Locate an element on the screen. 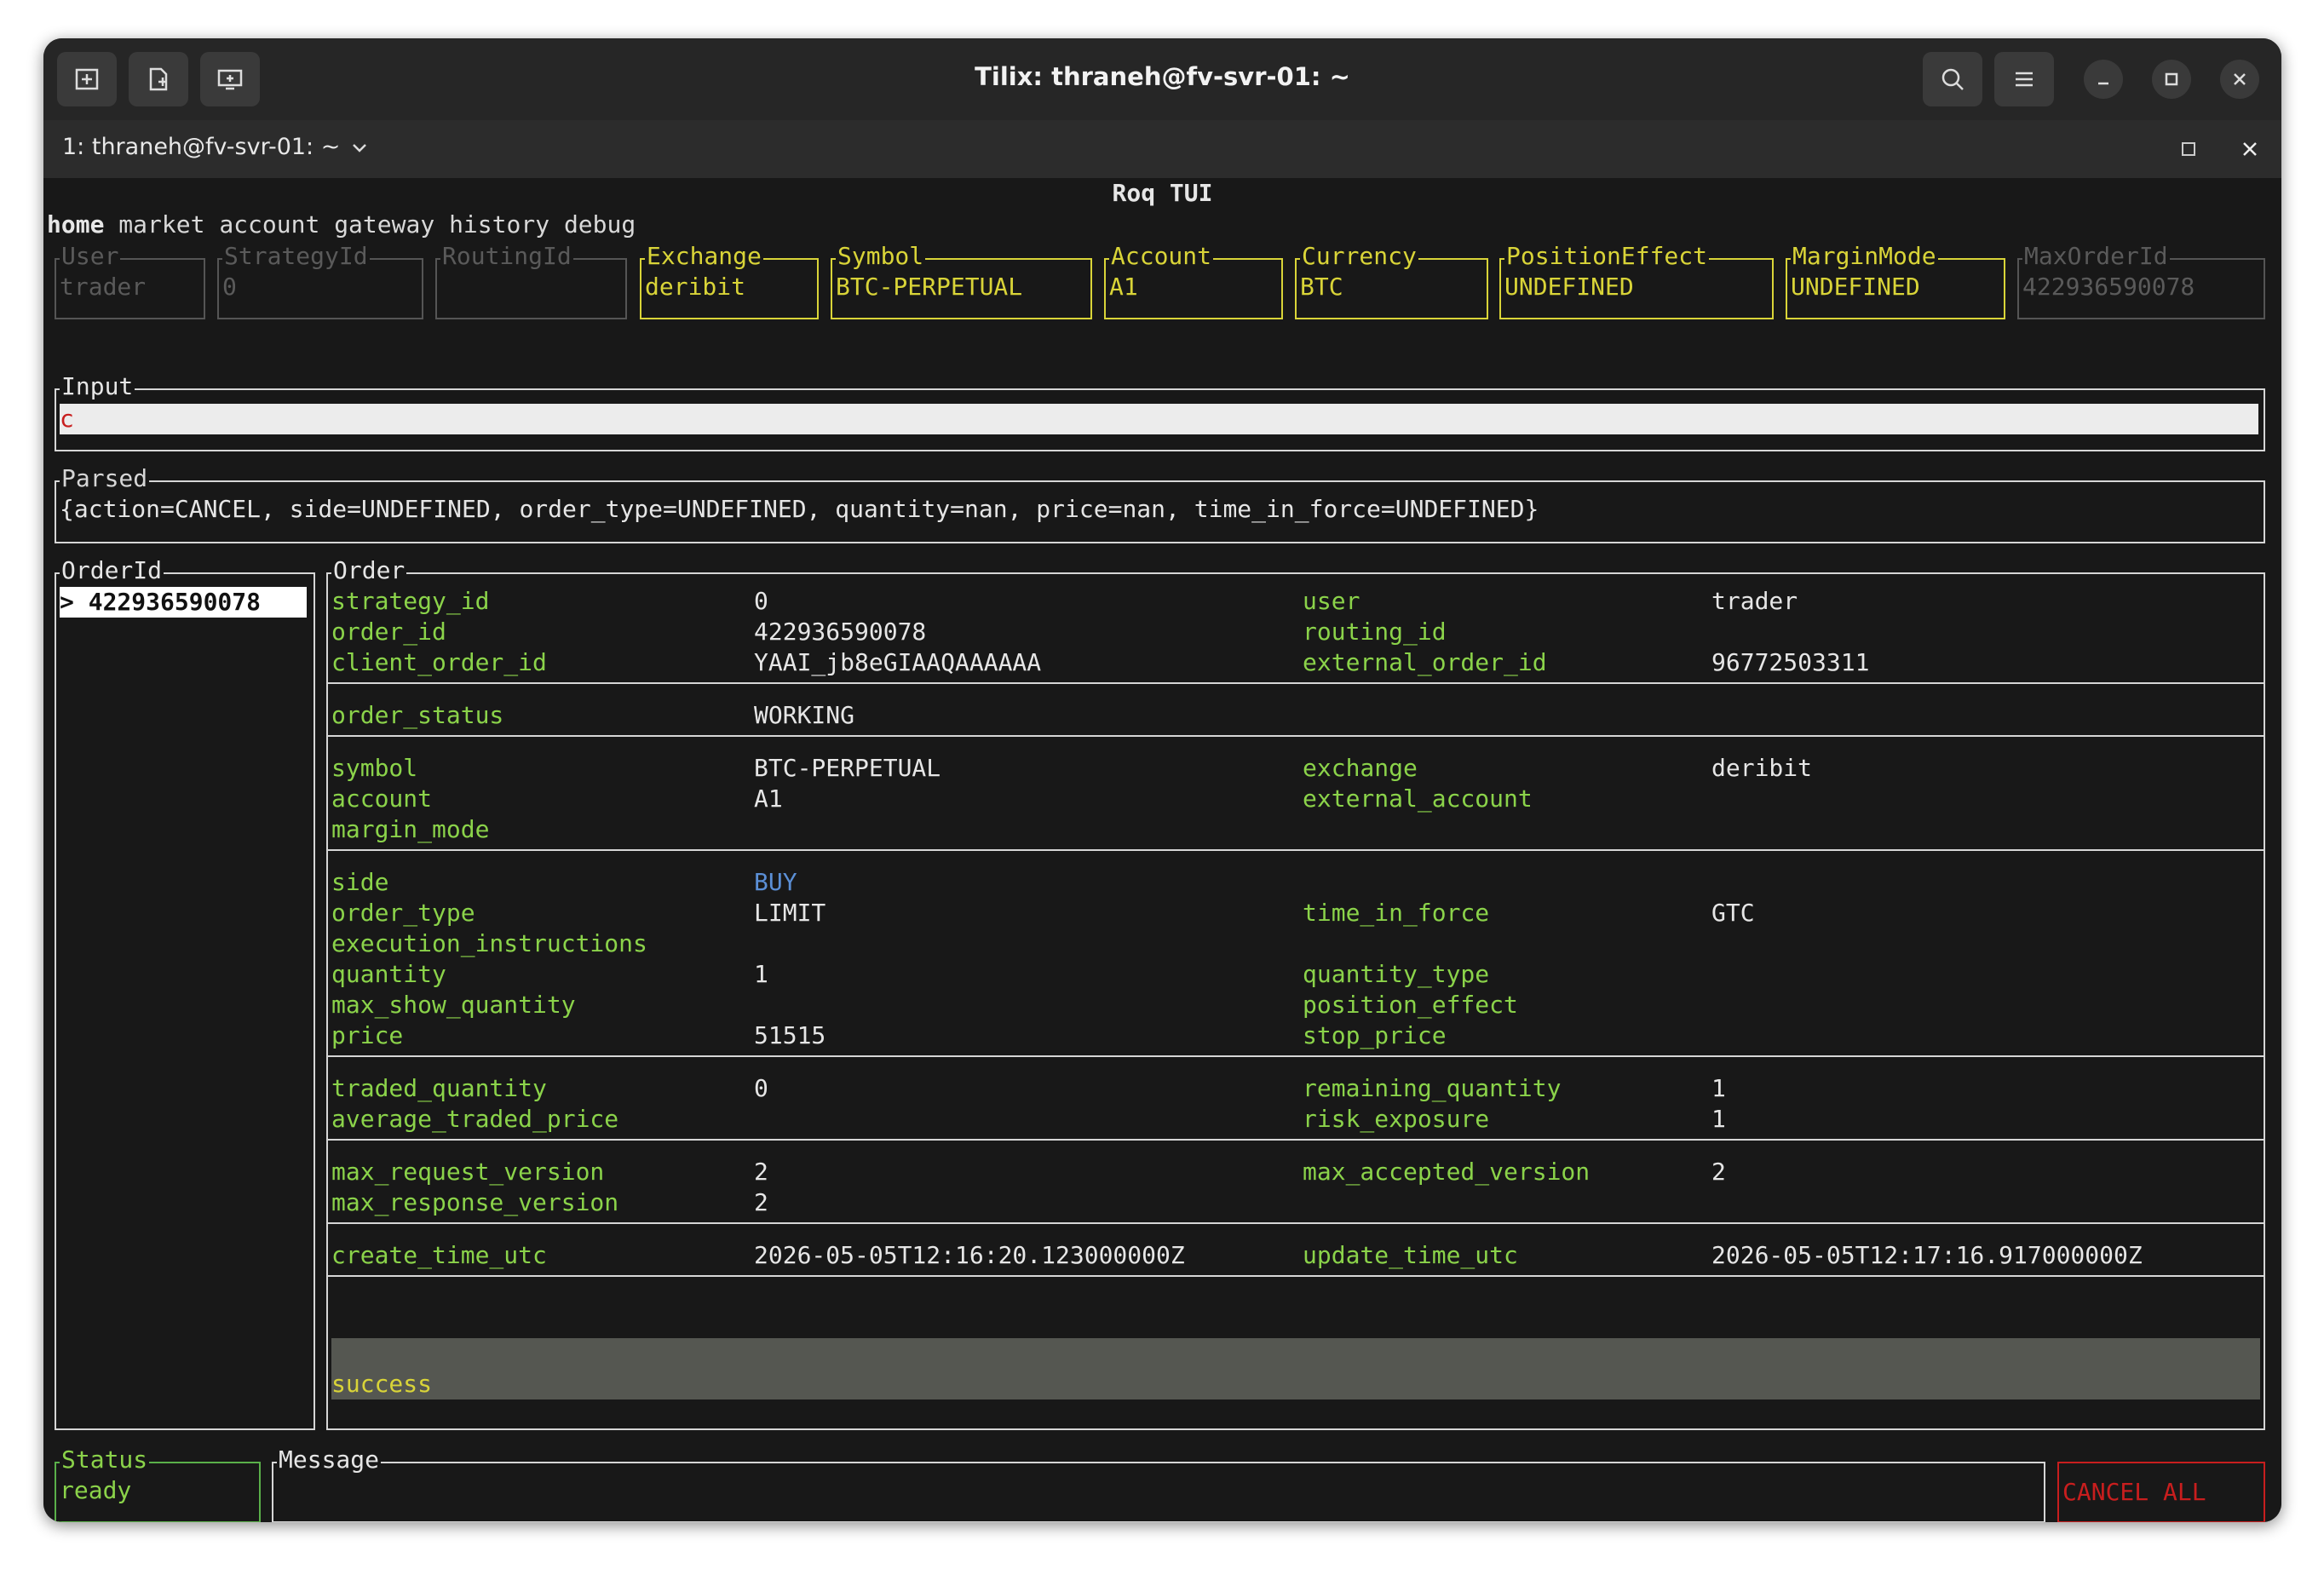  search-icon is located at coordinates (1952, 79).